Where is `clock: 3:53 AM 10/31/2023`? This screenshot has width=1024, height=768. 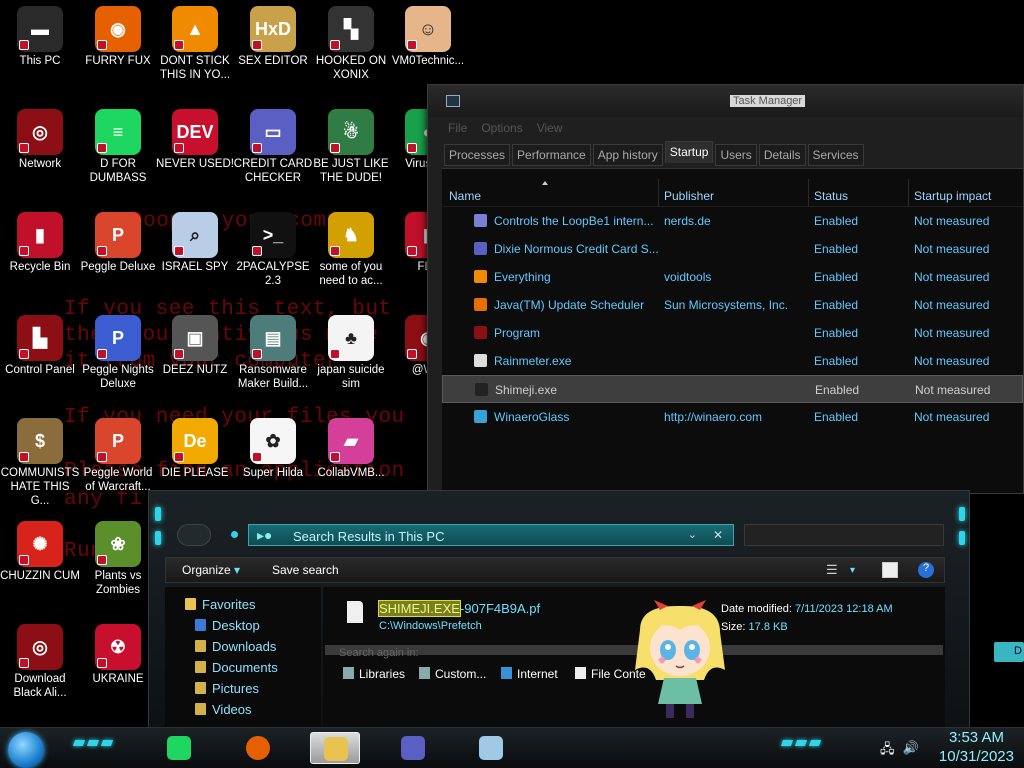
clock: 3:53 AM 10/31/2023 is located at coordinates (976, 747).